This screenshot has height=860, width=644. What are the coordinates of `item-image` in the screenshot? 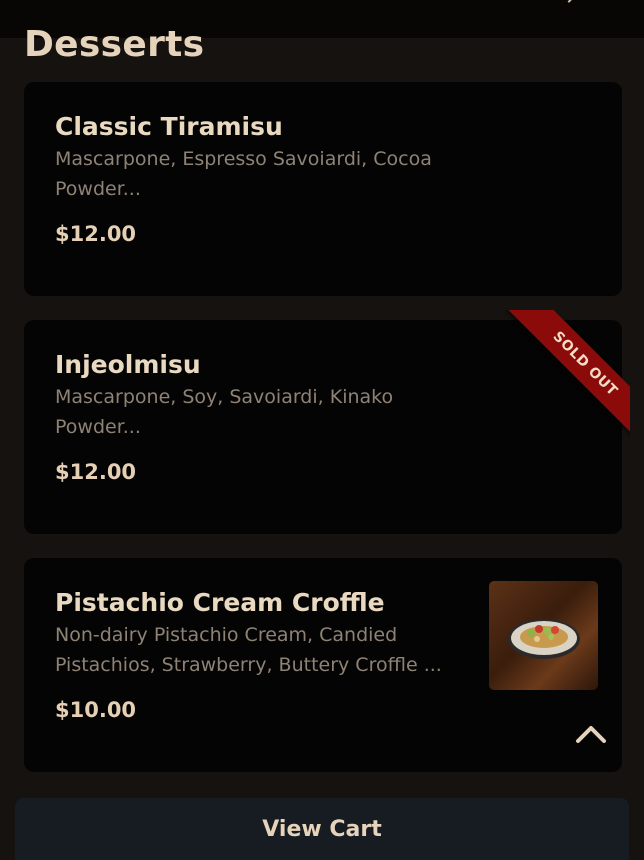 It's located at (543, 635).